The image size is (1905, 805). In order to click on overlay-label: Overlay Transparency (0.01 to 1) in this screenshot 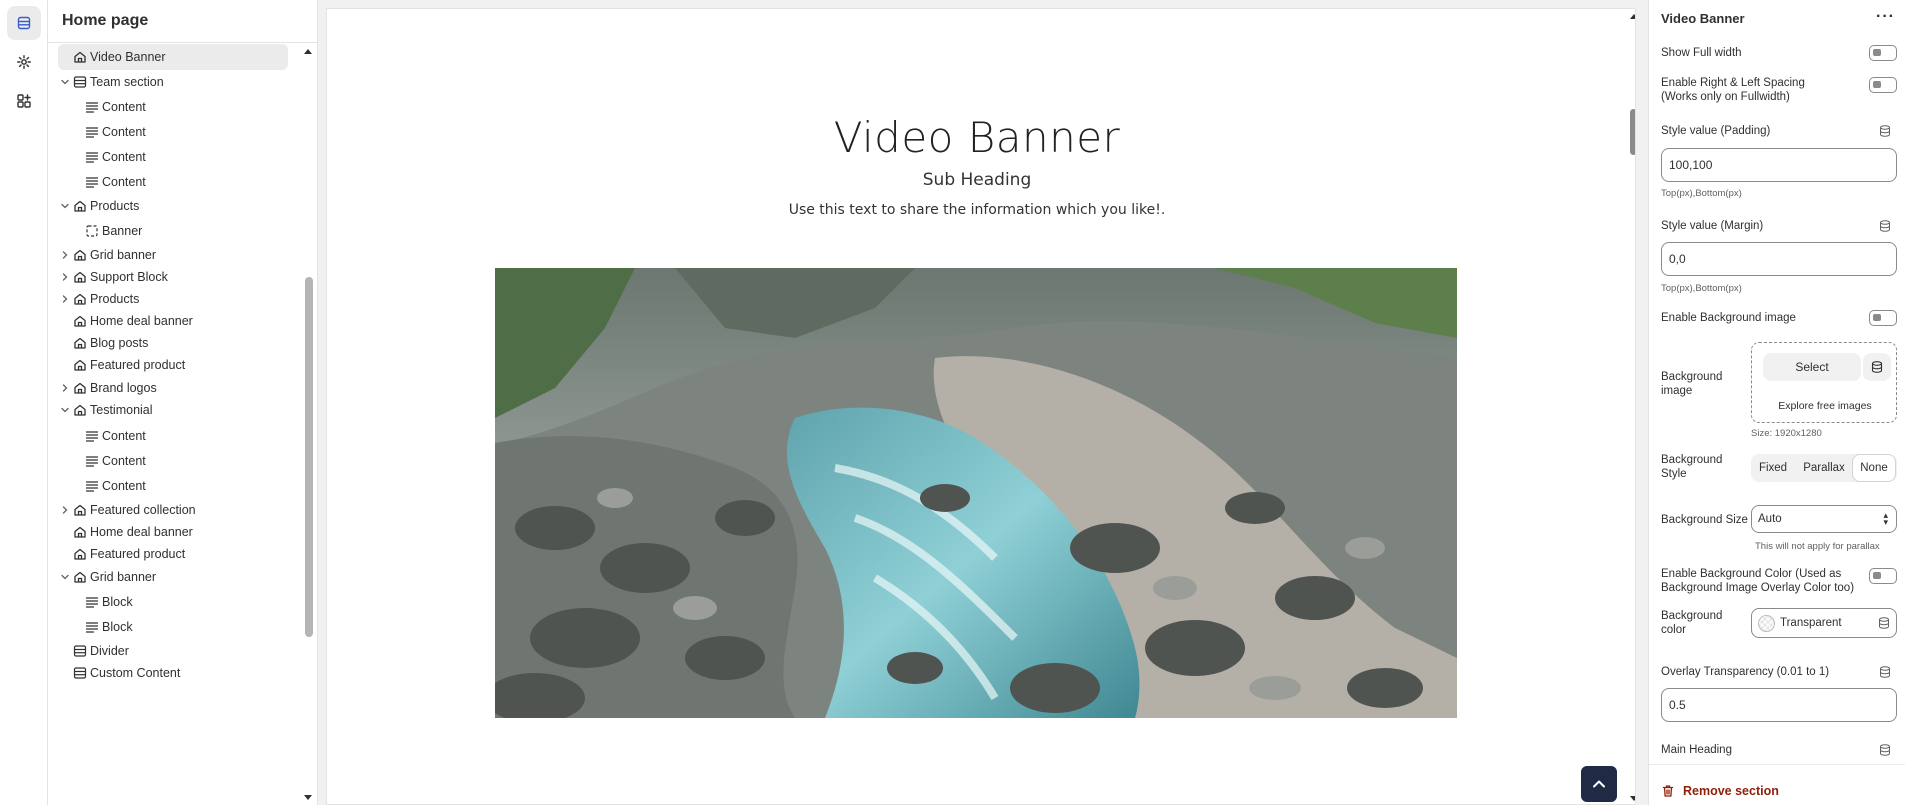, I will do `click(1745, 672)`.